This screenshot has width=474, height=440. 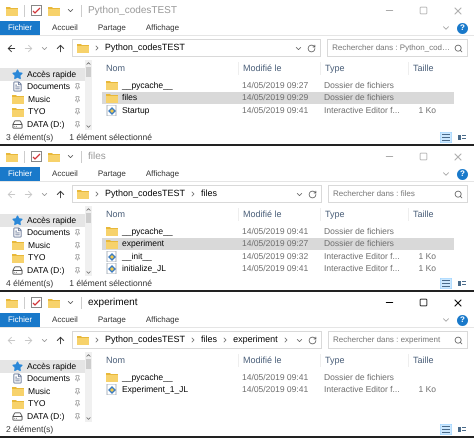 I want to click on modified-date: 14/05/2019 09:41, so click(x=275, y=269).